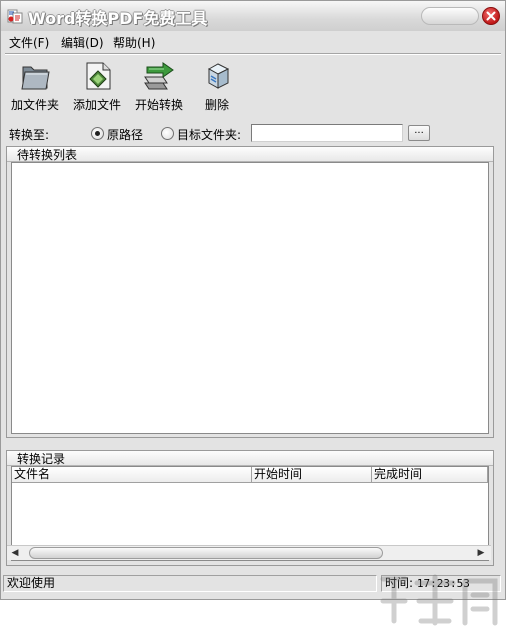 The width and height of the screenshot is (506, 629). I want to click on pending-list-title: 待转换列表, so click(47, 155).